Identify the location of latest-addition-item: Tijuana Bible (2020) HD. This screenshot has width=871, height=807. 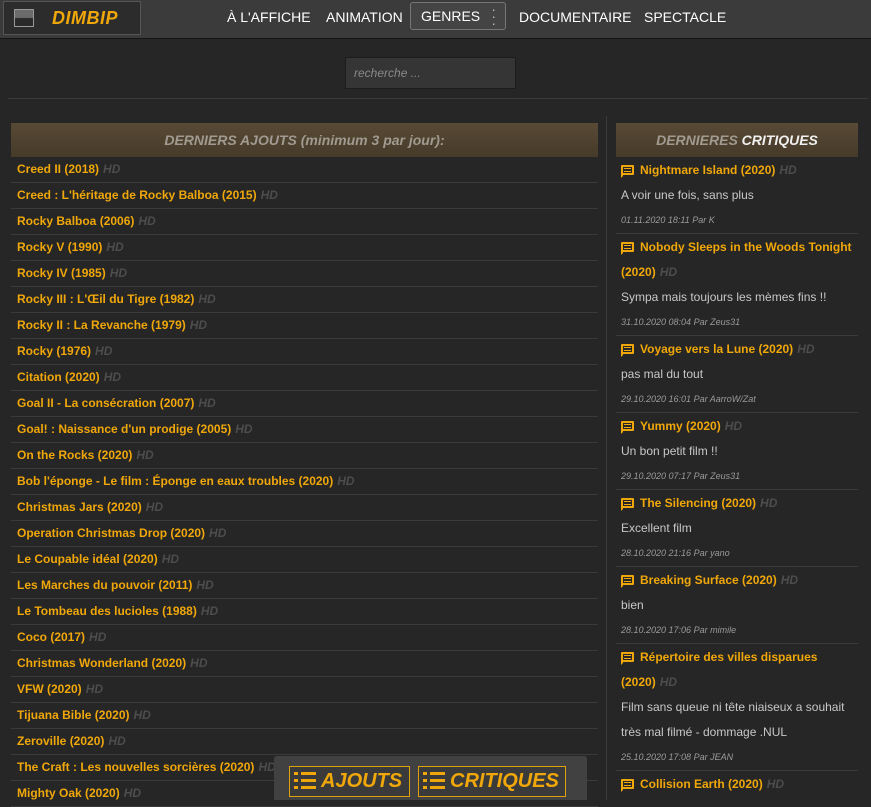
(304, 716).